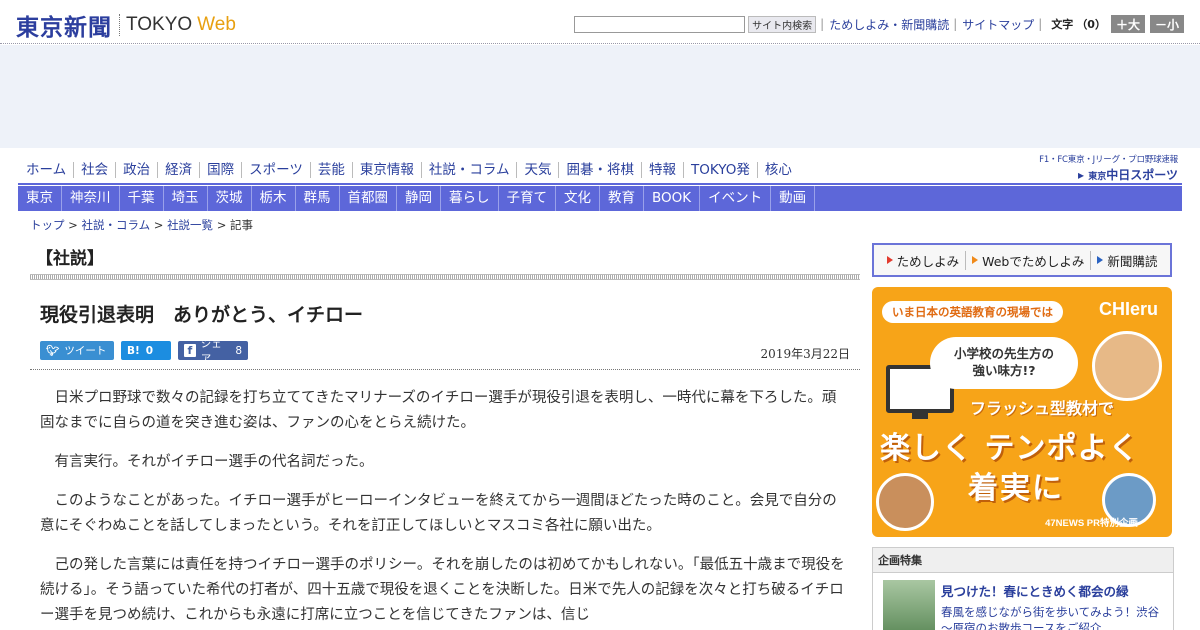 Image resolution: width=1200 pixels, height=630 pixels. Describe the element at coordinates (64, 27) in the screenshot. I see `logo-tokyo-shimbun: 東京新聞` at that location.